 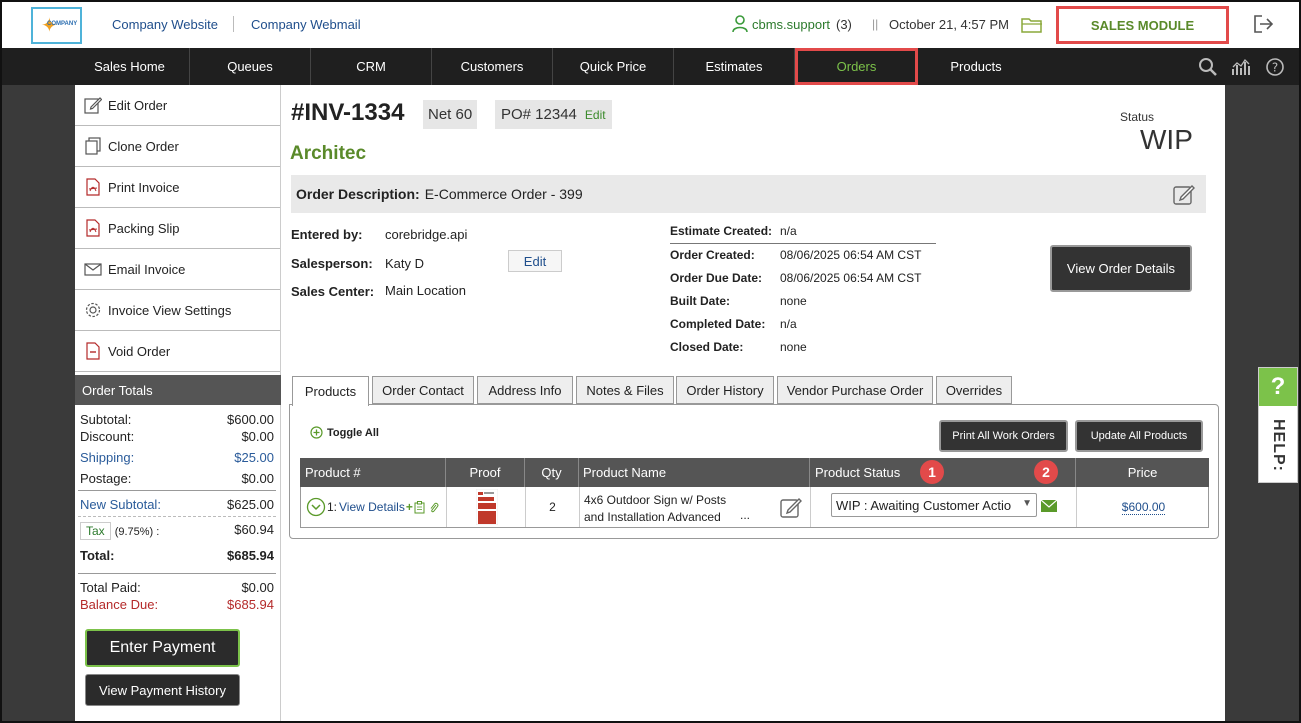 What do you see at coordinates (250, 555) in the screenshot?
I see `total-value: $685.94` at bounding box center [250, 555].